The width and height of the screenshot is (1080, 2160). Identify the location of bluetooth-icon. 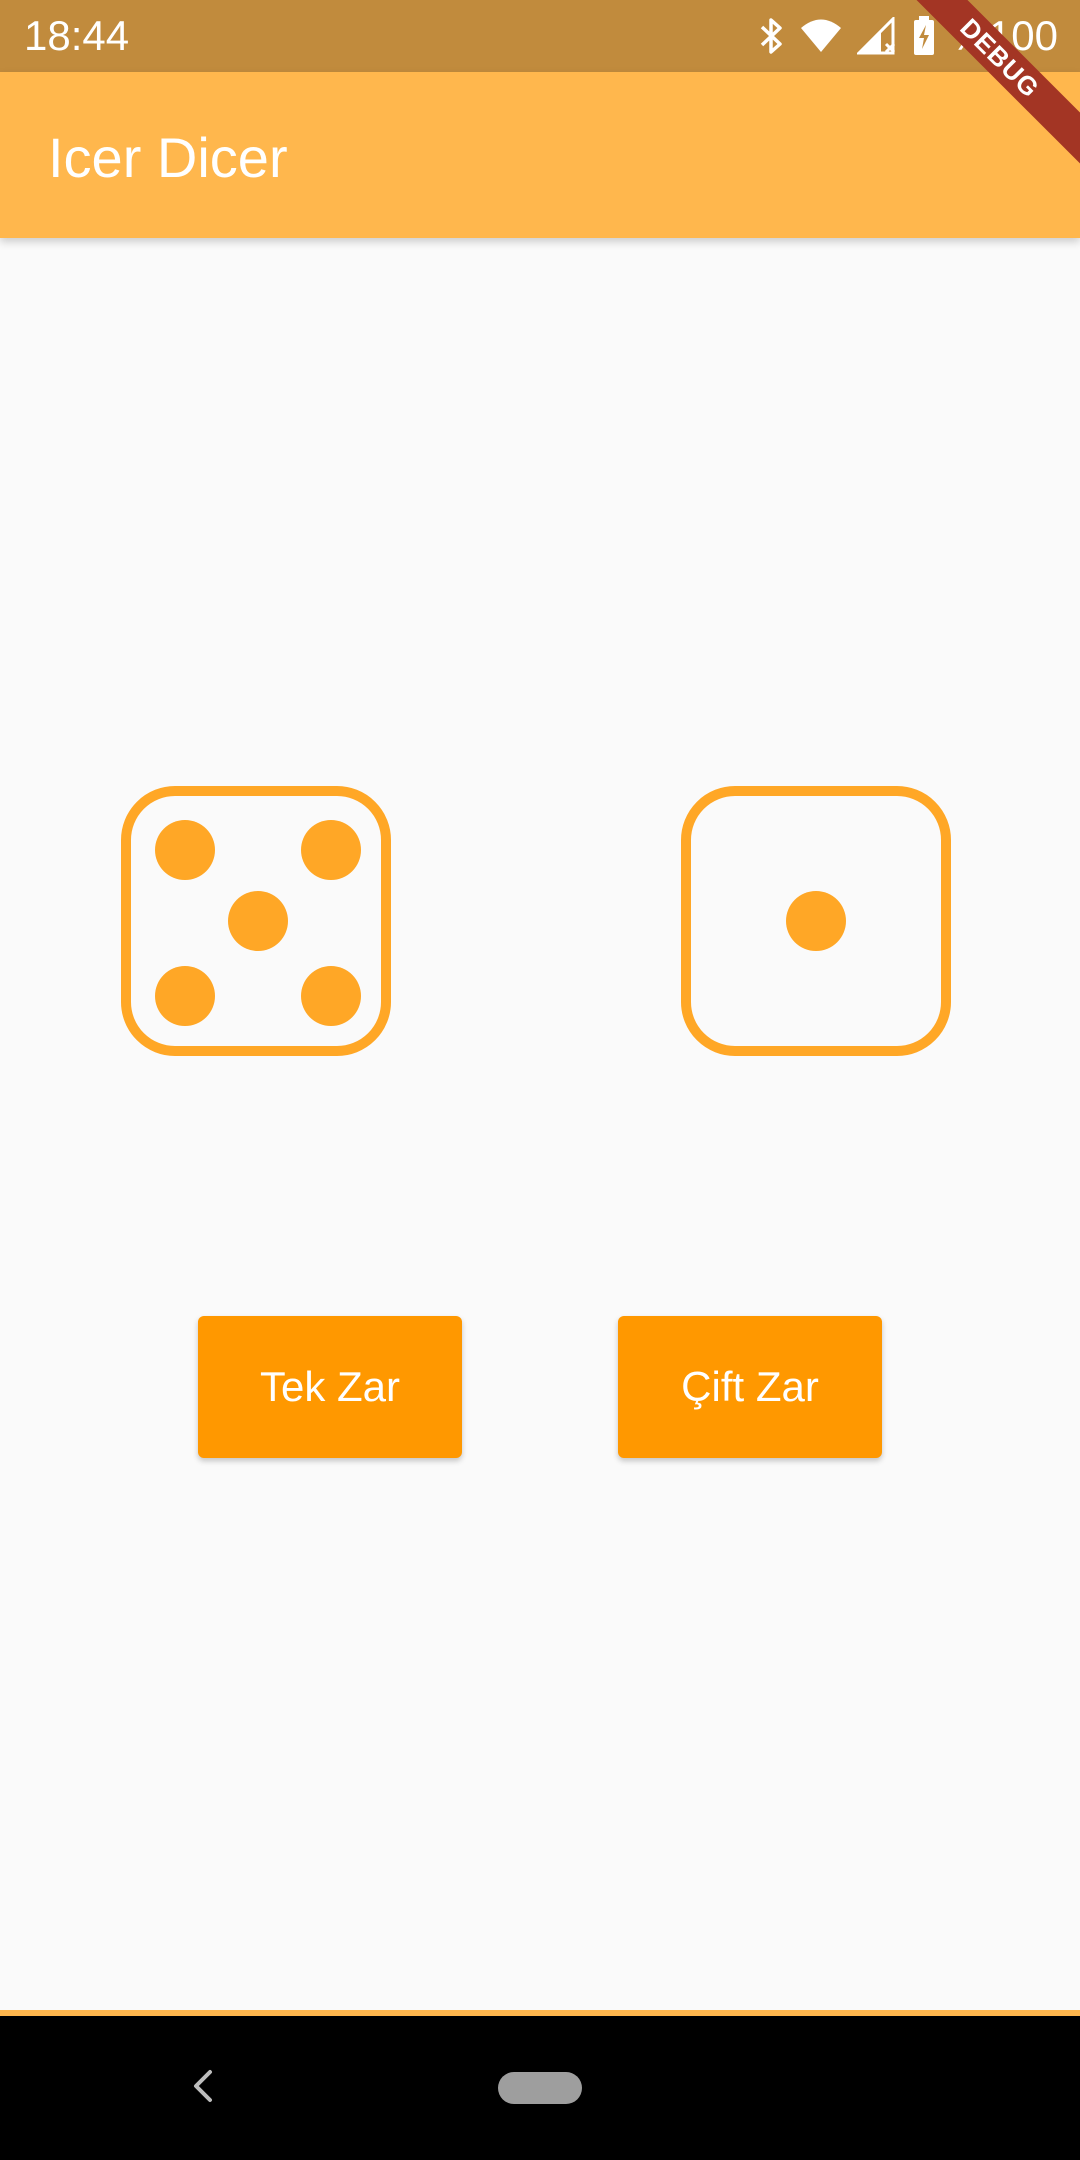
(772, 36).